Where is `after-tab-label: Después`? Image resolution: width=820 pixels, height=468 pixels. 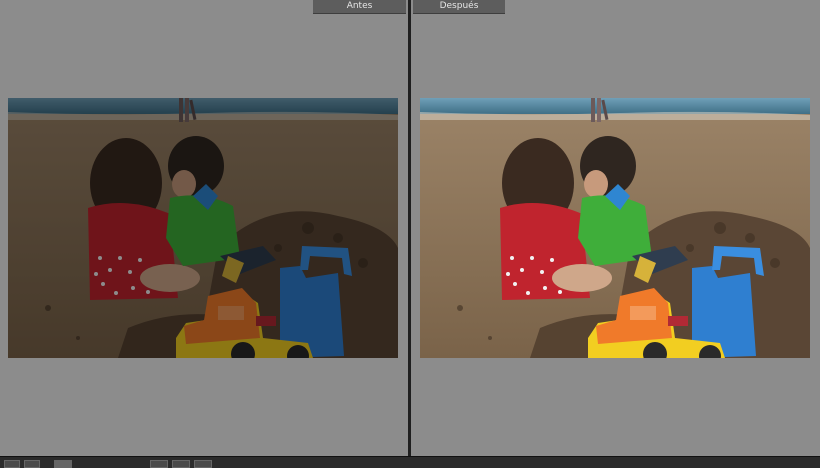
after-tab-label: Después is located at coordinates (459, 7).